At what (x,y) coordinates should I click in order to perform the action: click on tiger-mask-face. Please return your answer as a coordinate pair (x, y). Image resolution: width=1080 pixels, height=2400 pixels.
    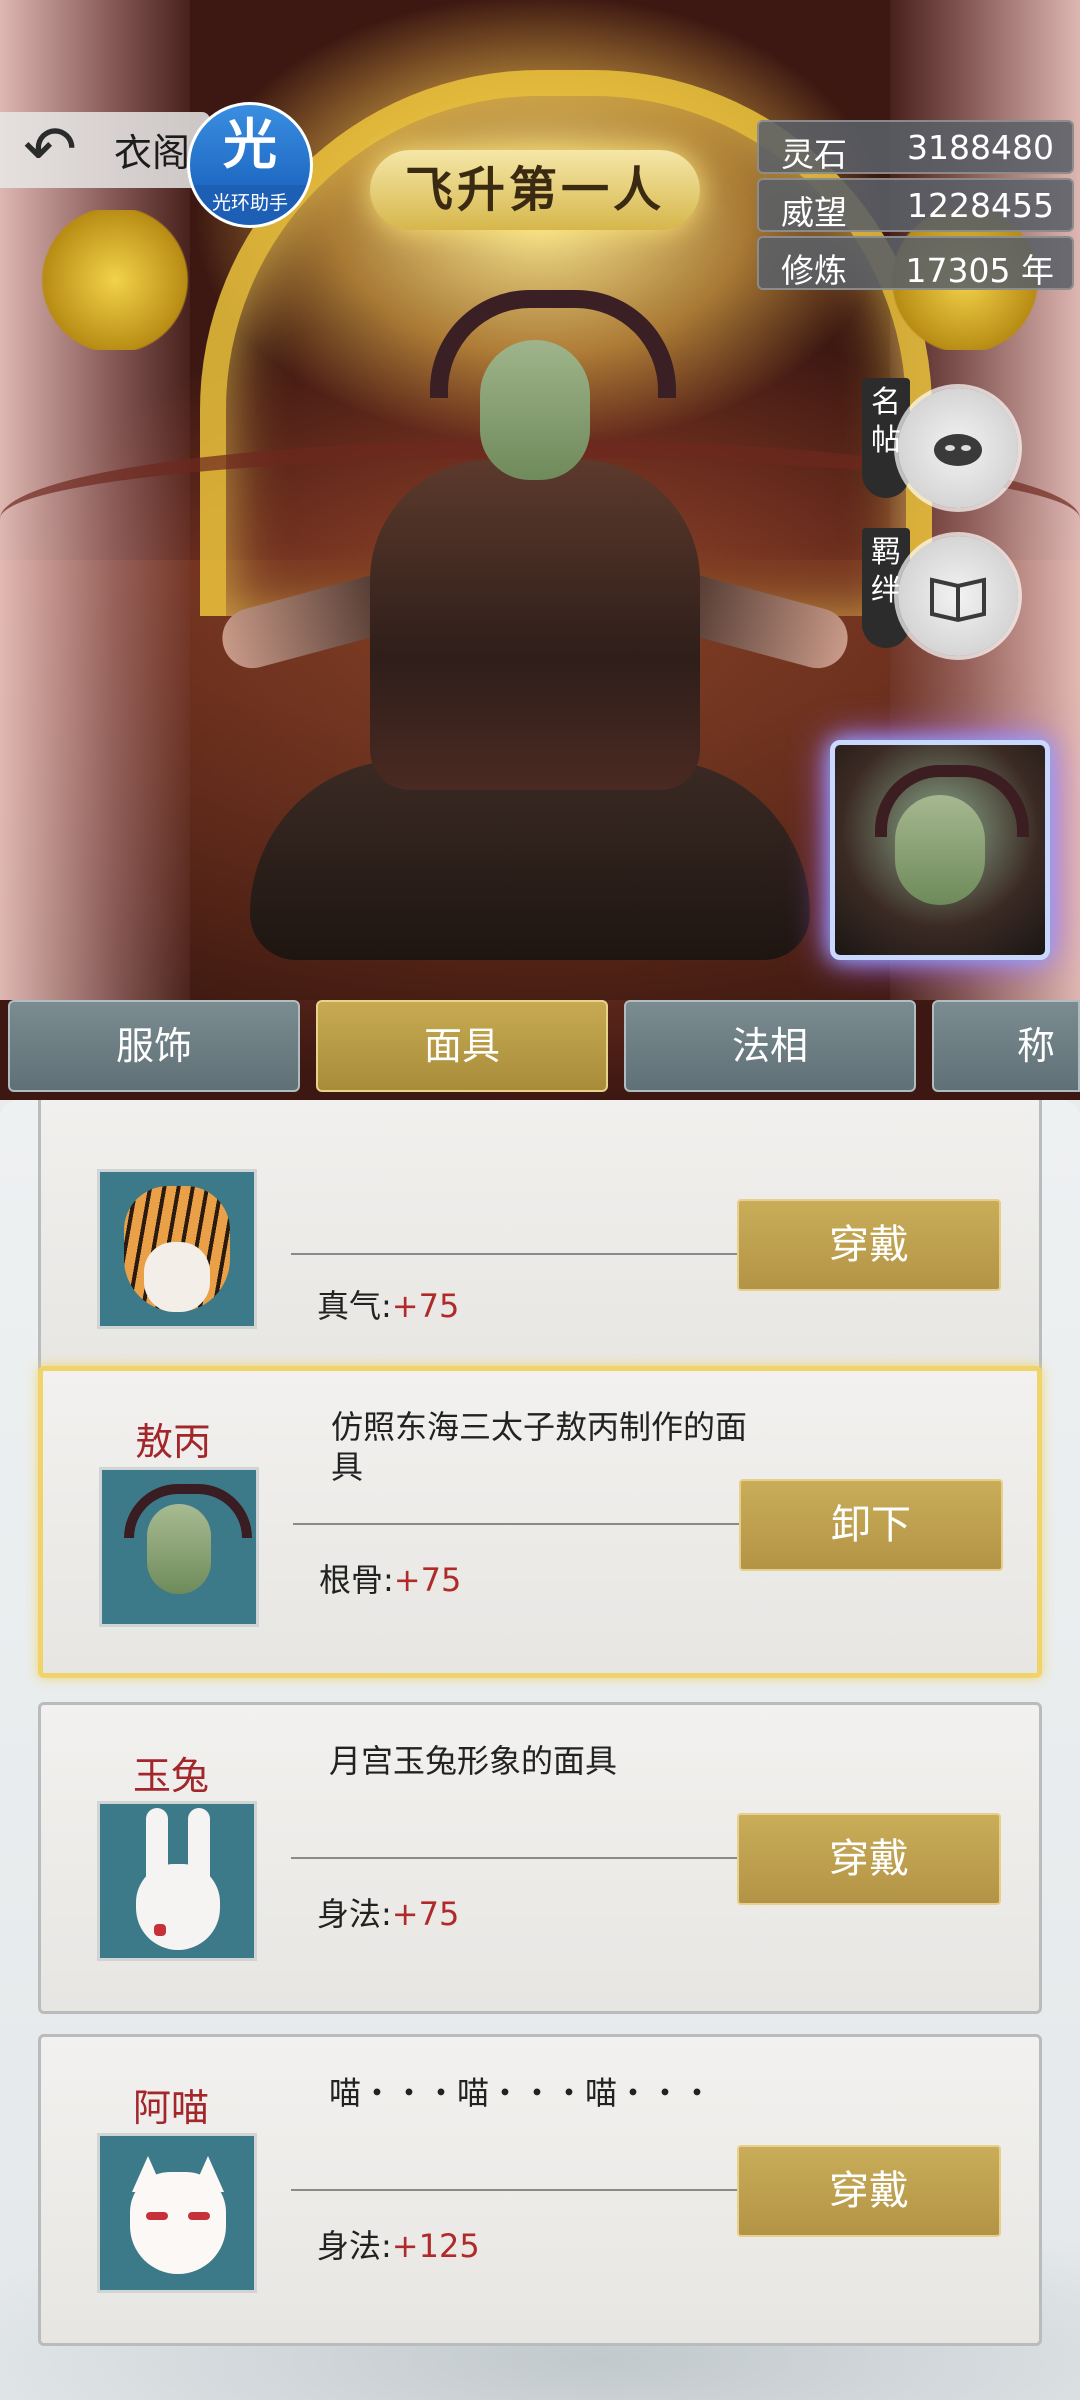
    Looking at the image, I should click on (177, 1277).